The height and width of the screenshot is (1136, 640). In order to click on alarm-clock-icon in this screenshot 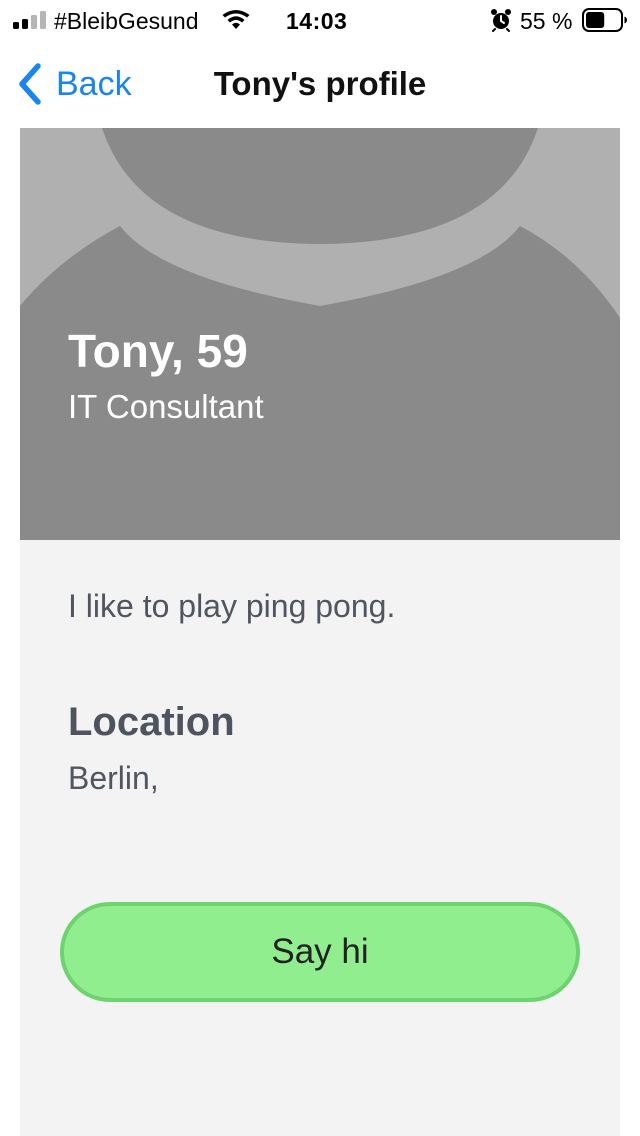, I will do `click(501, 20)`.